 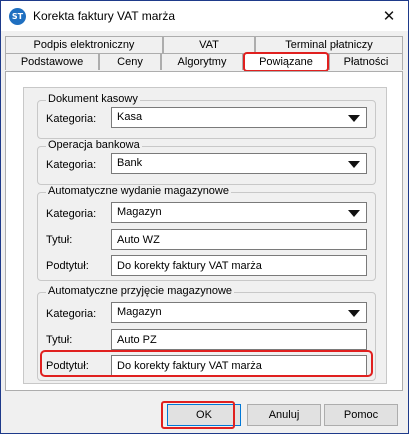 I want to click on group-title: Dokument kasowy, so click(x=93, y=99).